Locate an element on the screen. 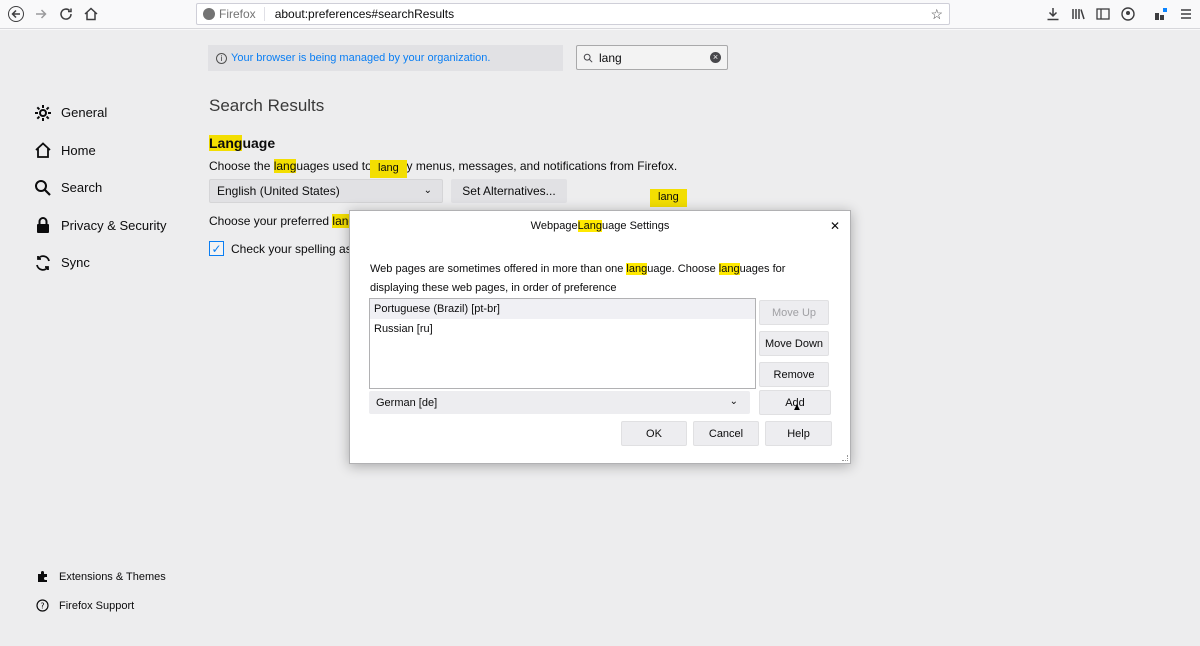 The height and width of the screenshot is (646, 1200). move-down-button: Move Down is located at coordinates (794, 343).